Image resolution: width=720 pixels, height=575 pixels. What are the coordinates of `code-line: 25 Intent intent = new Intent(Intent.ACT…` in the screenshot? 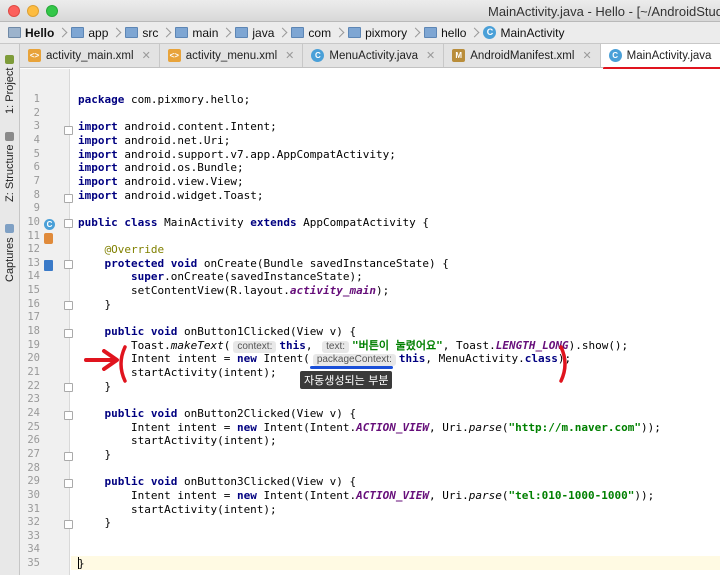 It's located at (370, 428).